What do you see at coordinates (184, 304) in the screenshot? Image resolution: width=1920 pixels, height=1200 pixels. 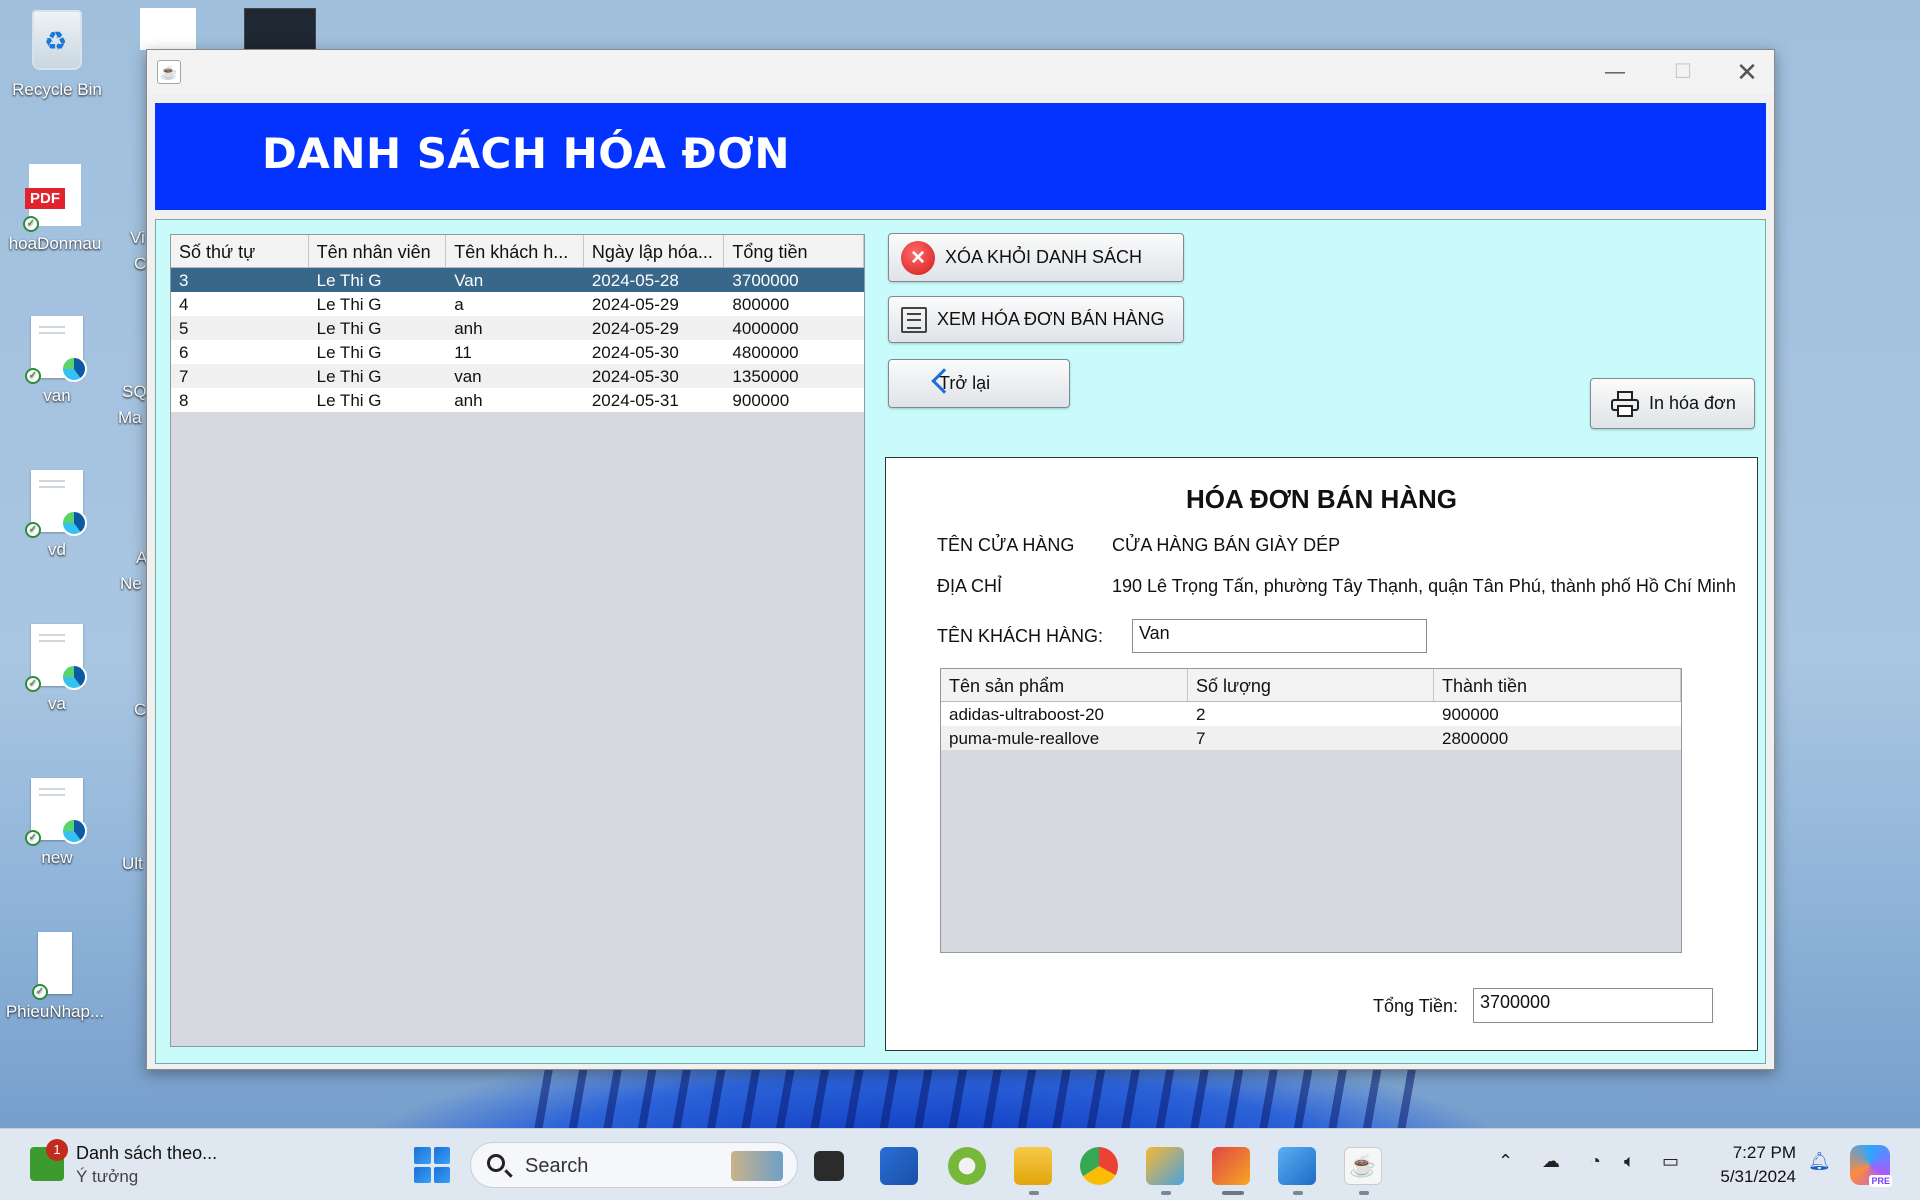 I see `cell: 4` at bounding box center [184, 304].